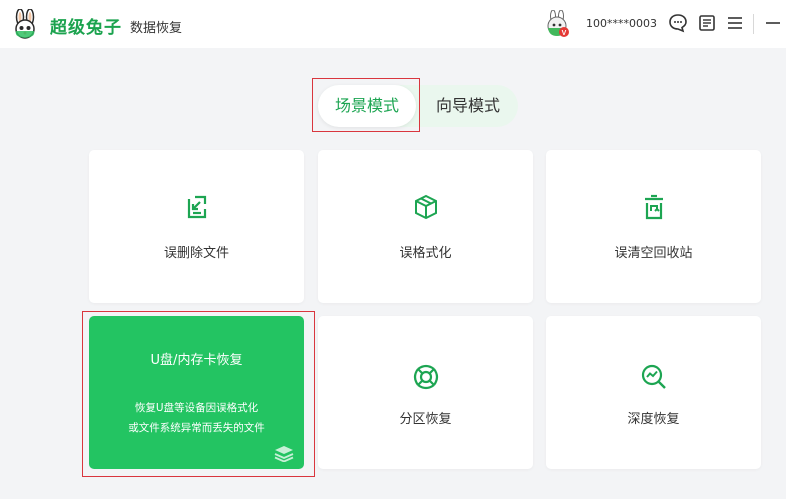  I want to click on lifebuoy-icon, so click(425, 377).